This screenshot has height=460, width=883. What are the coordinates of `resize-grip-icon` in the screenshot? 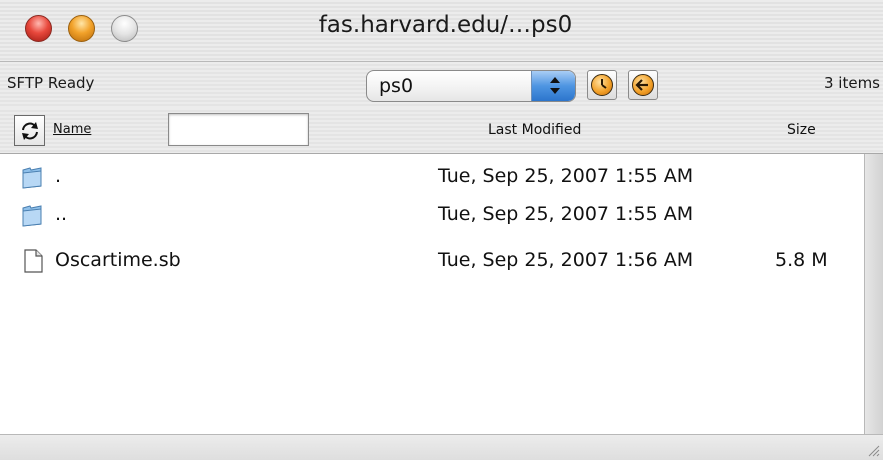 It's located at (873, 450).